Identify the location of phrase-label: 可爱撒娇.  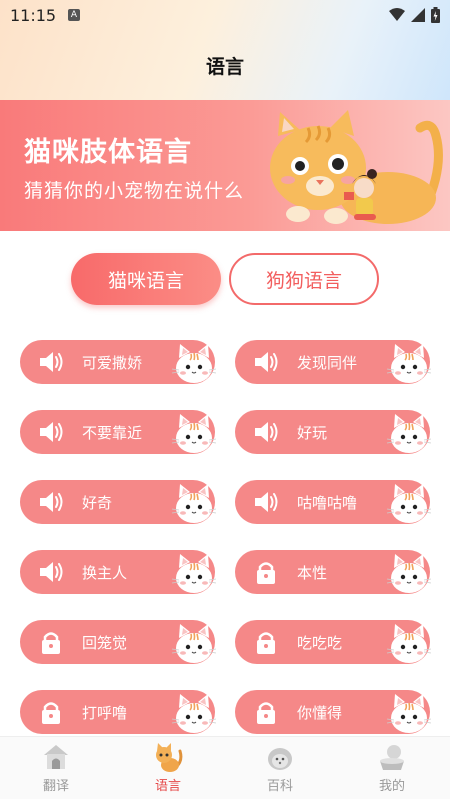
(112, 363).